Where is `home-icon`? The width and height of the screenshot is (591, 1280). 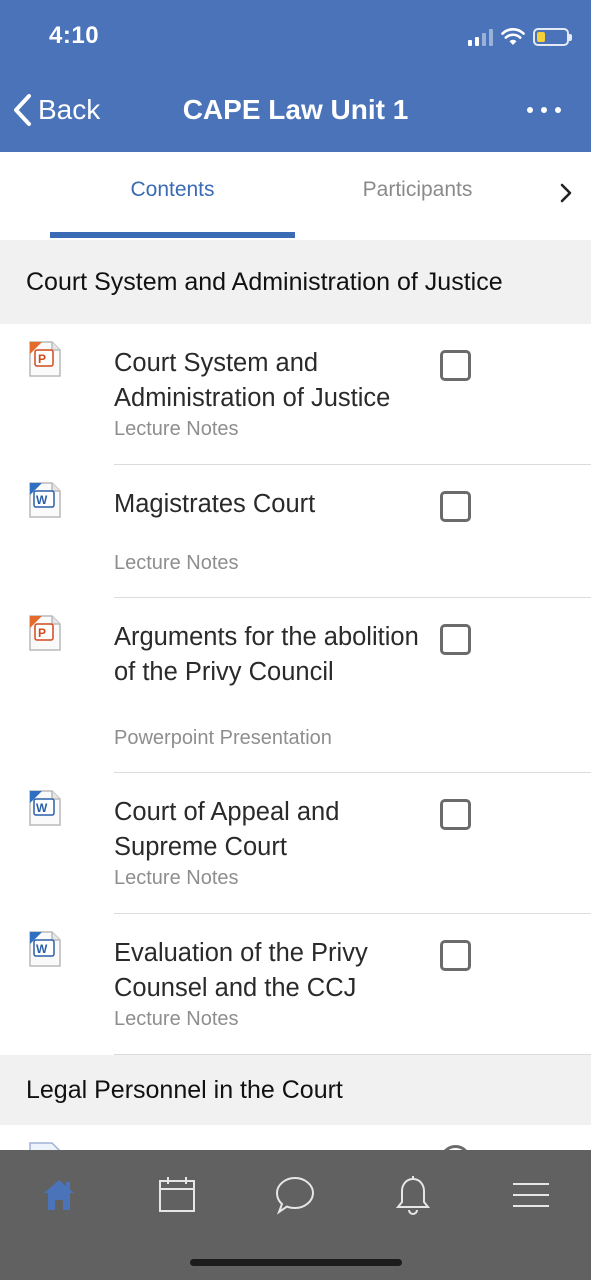 home-icon is located at coordinates (59, 1195).